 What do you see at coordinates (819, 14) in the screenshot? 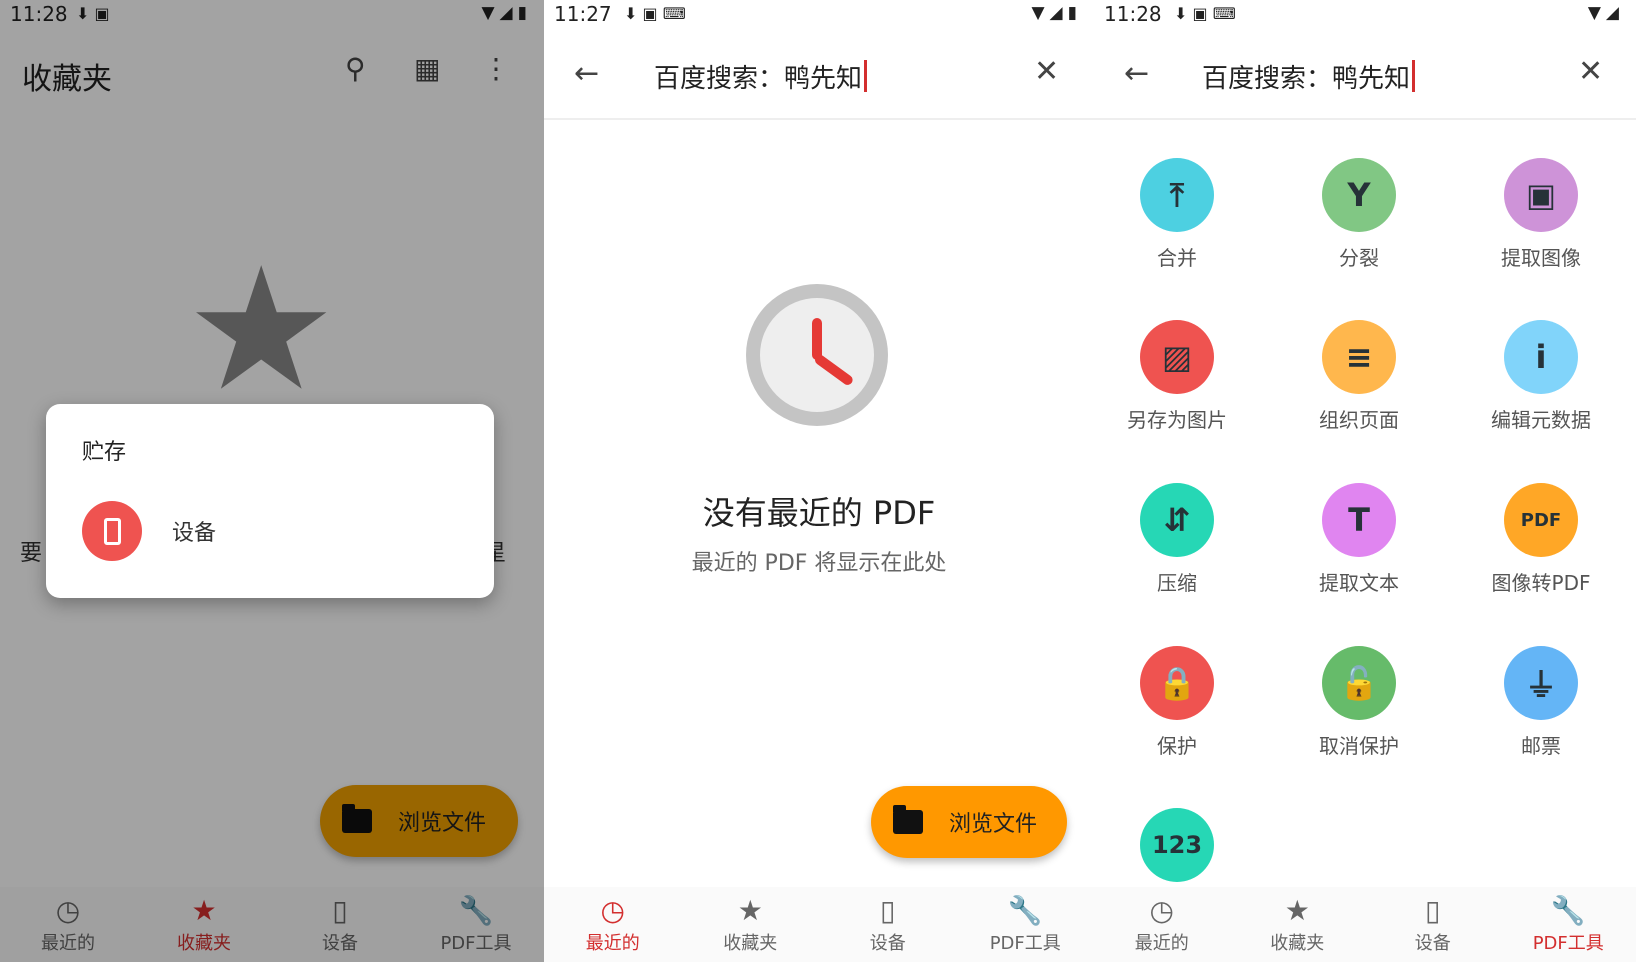
I see `status-bar: 11:27 ⬇ ▣ ⌨ ▼◢▮` at bounding box center [819, 14].